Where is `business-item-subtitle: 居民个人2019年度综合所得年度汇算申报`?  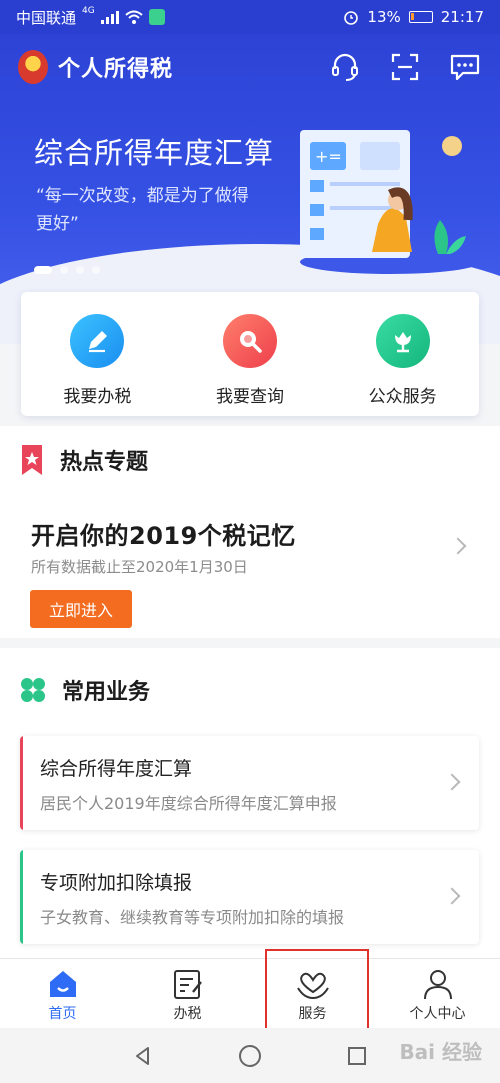 business-item-subtitle: 居民个人2019年度综合所得年度汇算申报 is located at coordinates (188, 803).